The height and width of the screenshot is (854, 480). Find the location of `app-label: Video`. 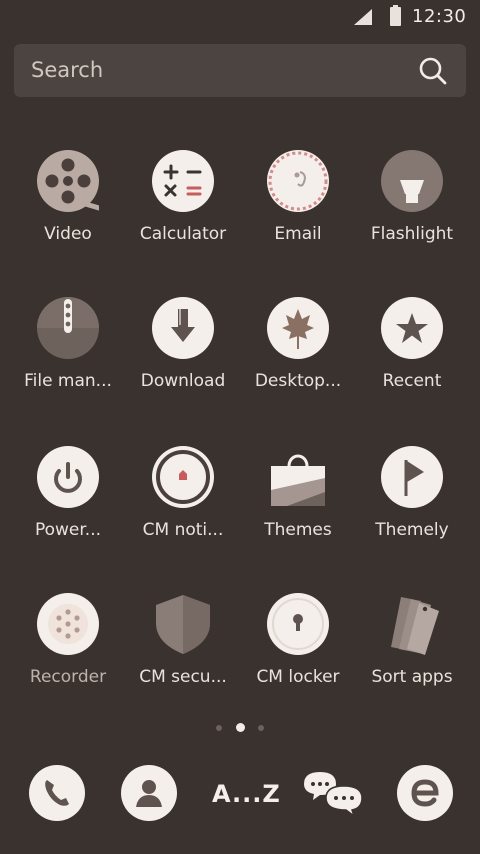

app-label: Video is located at coordinates (68, 234).